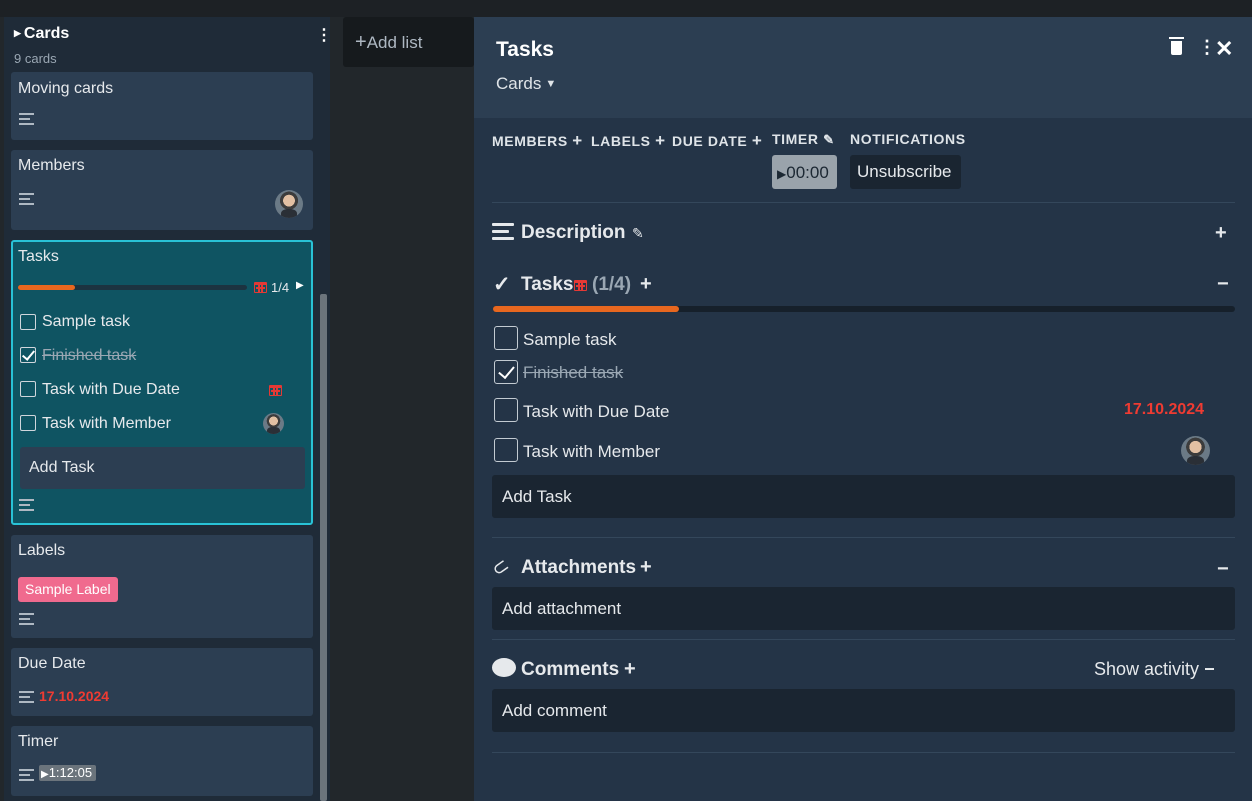 This screenshot has height=801, width=1252. What do you see at coordinates (300, 285) in the screenshot?
I see `chevron-right-icon: ▶` at bounding box center [300, 285].